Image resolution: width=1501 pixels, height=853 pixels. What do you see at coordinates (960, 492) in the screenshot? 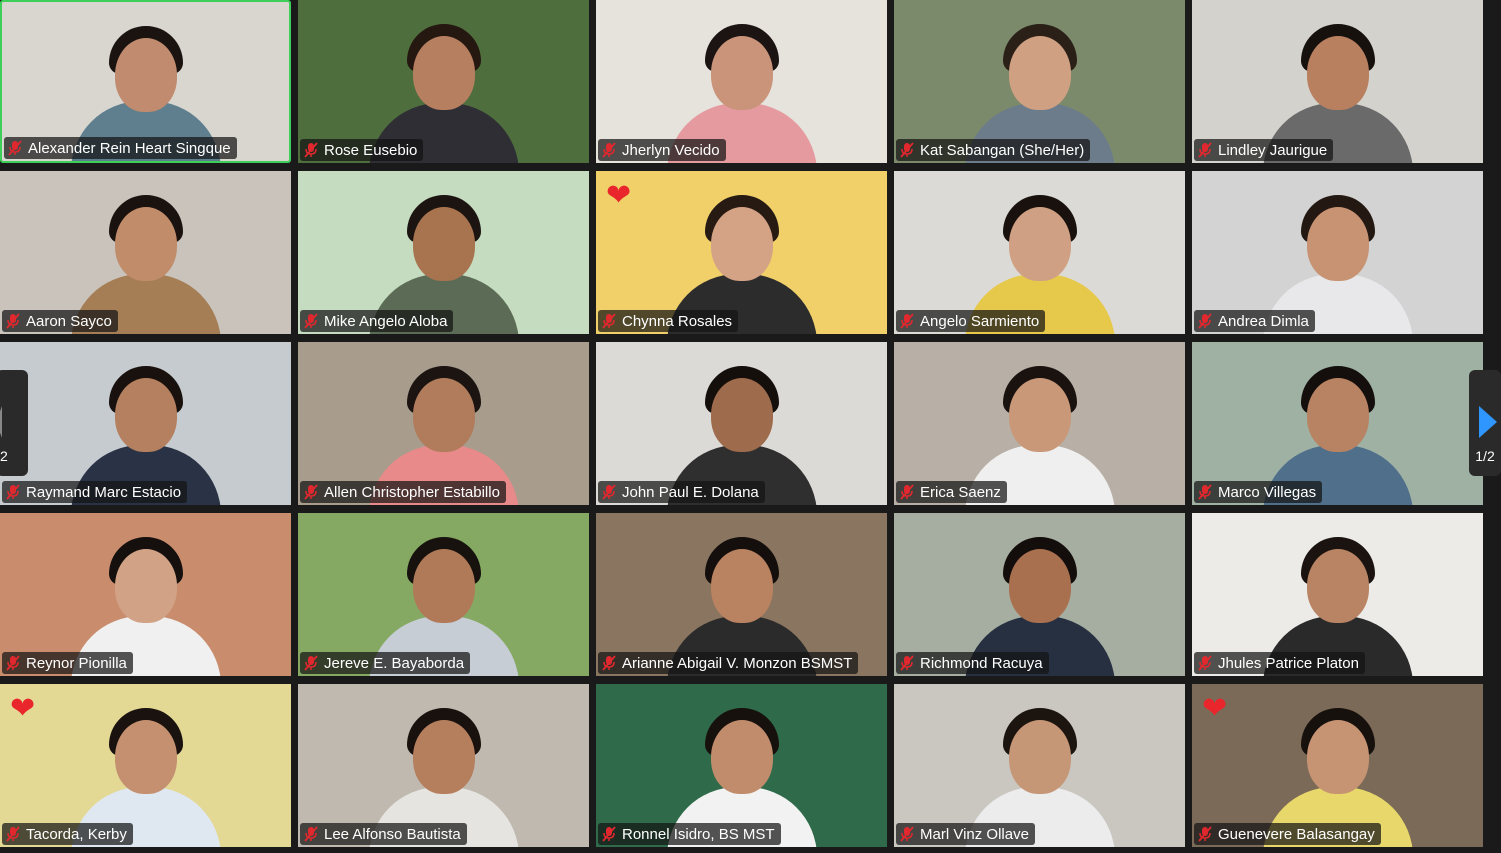
I see `participant-name: Erica Saenz` at bounding box center [960, 492].